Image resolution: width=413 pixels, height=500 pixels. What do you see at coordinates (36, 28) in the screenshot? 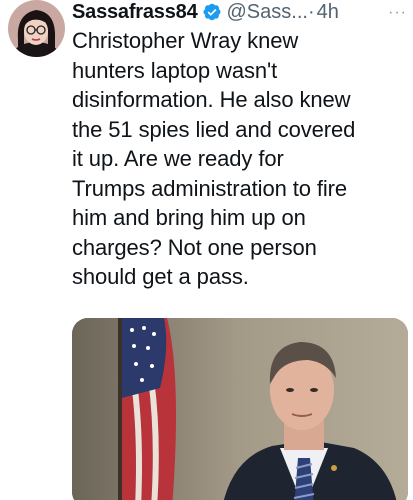
I see `avatar` at bounding box center [36, 28].